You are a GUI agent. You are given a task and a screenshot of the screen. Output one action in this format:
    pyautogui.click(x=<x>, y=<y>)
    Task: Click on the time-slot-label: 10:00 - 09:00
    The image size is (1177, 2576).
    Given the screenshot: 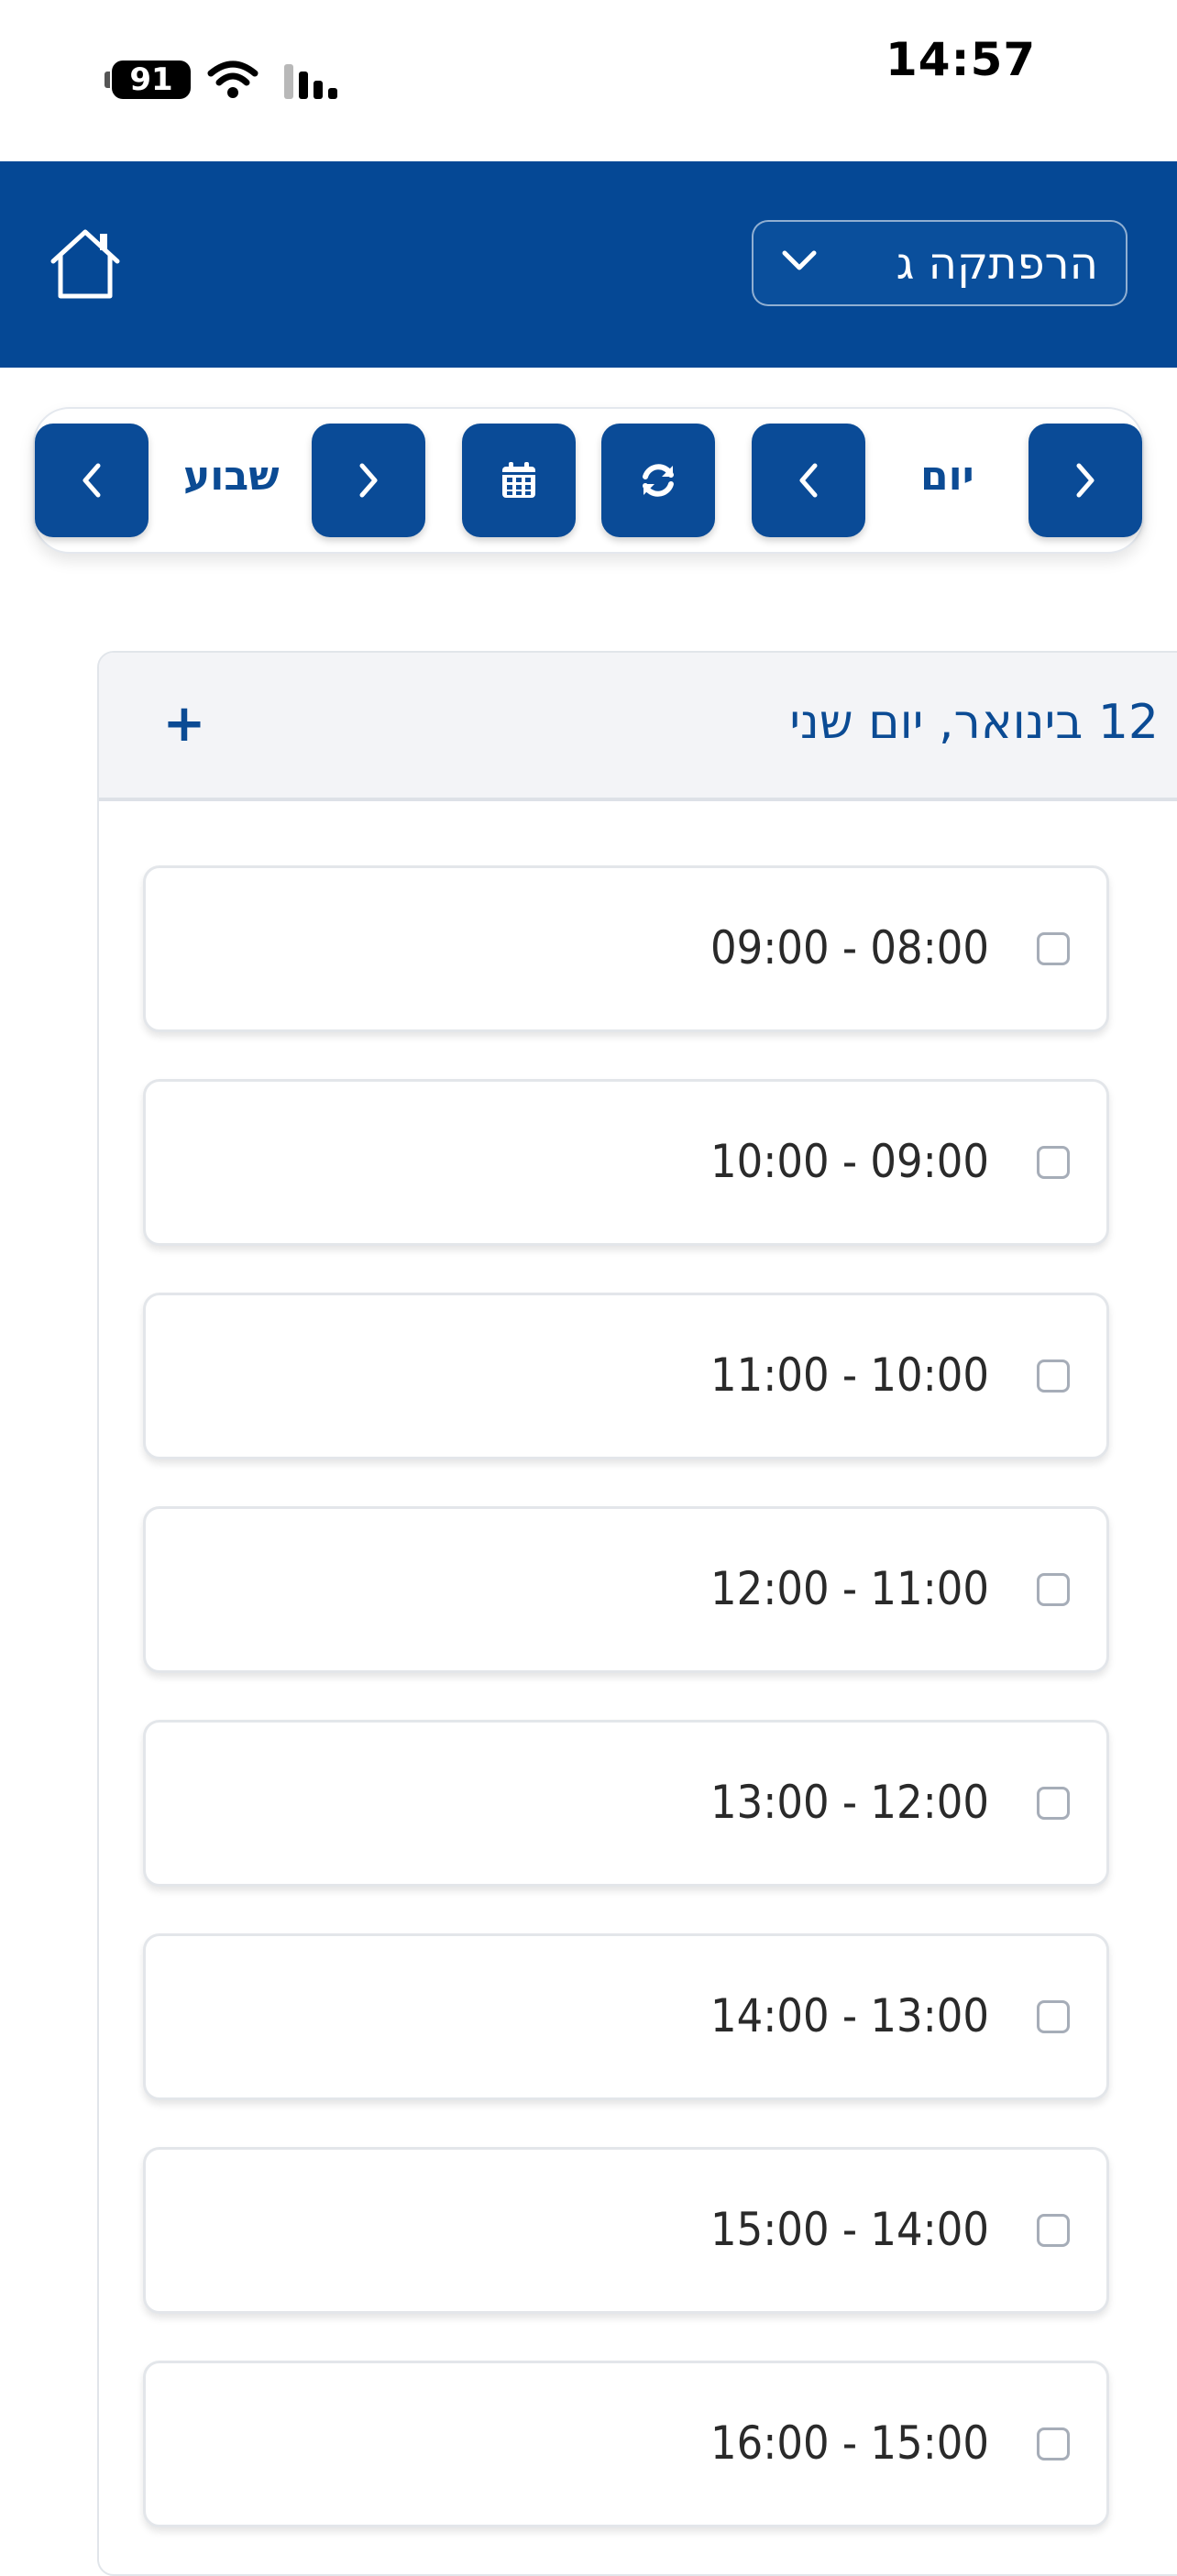 What is the action you would take?
    pyautogui.click(x=849, y=1161)
    